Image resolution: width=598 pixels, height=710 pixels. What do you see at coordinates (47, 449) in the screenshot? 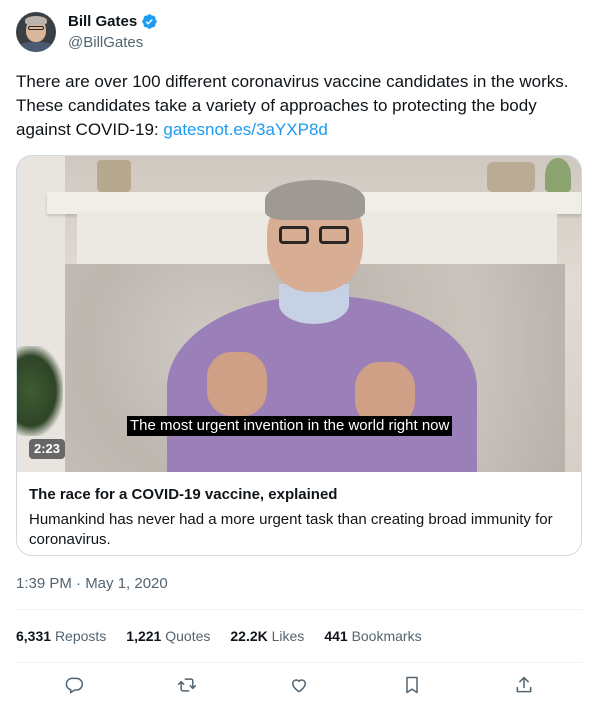
I see `video-duration-badge: 2:23` at bounding box center [47, 449].